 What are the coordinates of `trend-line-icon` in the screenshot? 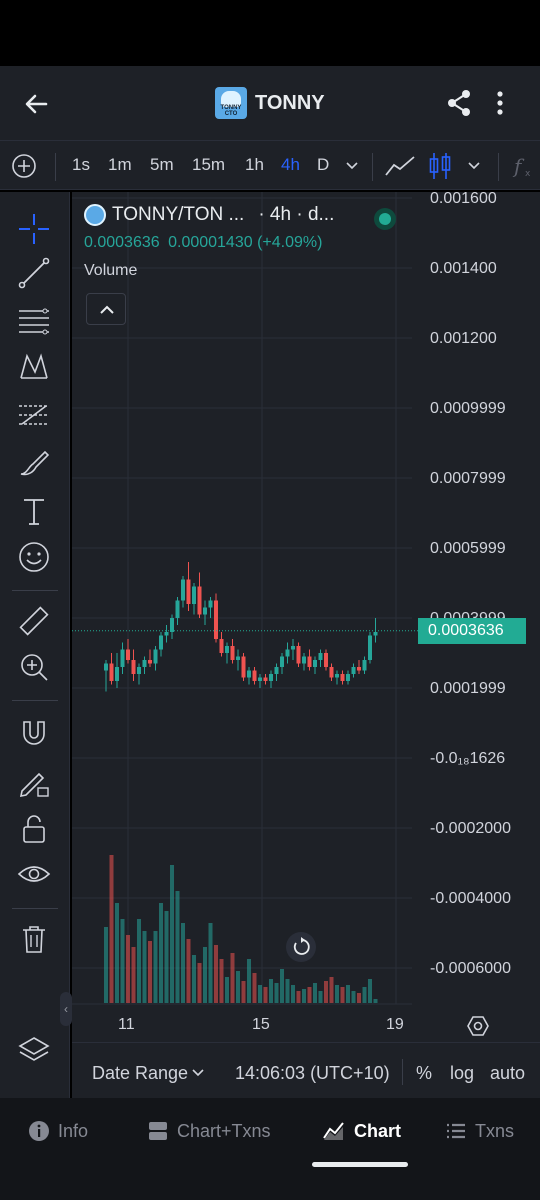 It's located at (34, 273).